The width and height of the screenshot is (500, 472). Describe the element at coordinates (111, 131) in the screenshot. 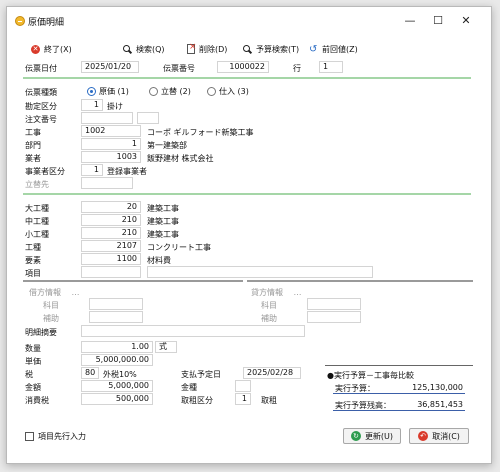

I see `project-code-field: 1002` at that location.